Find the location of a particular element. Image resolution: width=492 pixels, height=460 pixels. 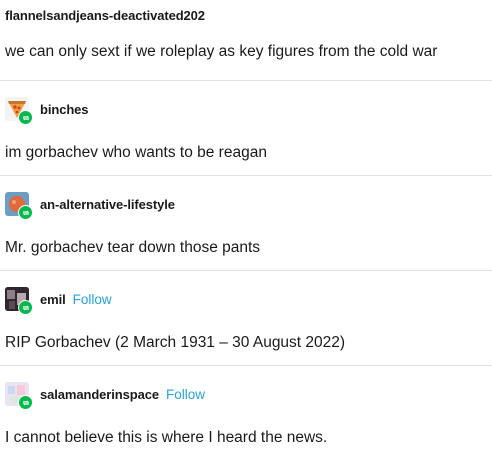

post-header: an-alternative-lifestyle is located at coordinates (90, 206).